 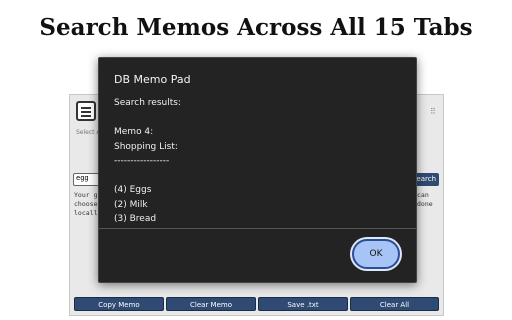 I want to click on menu-icon, so click(x=86, y=111).